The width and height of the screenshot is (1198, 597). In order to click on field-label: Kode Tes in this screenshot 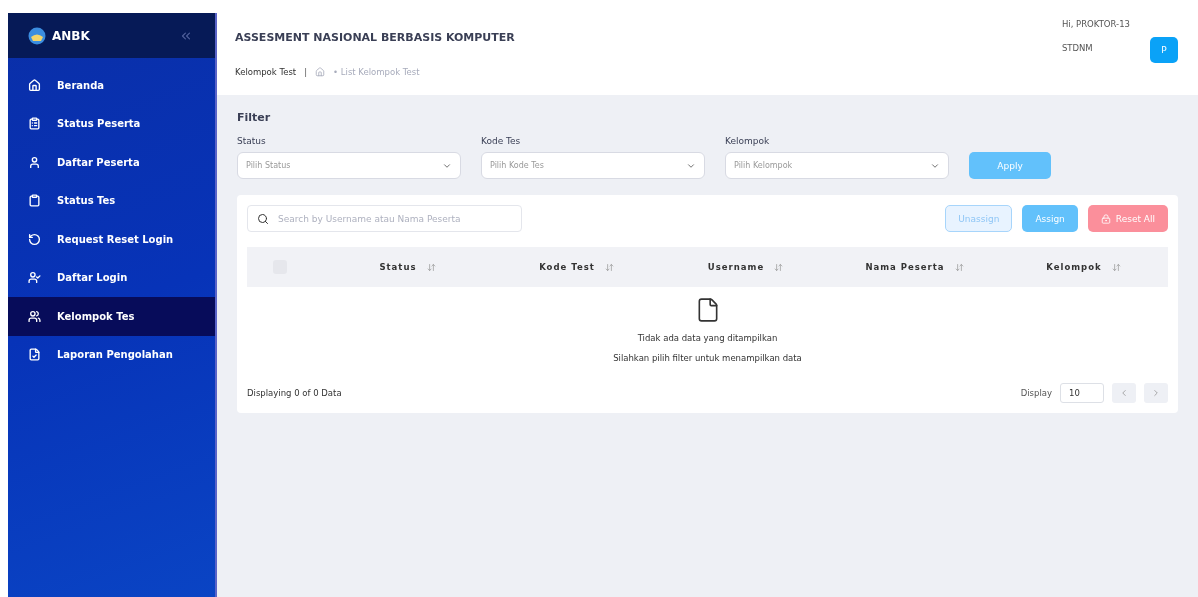, I will do `click(501, 141)`.